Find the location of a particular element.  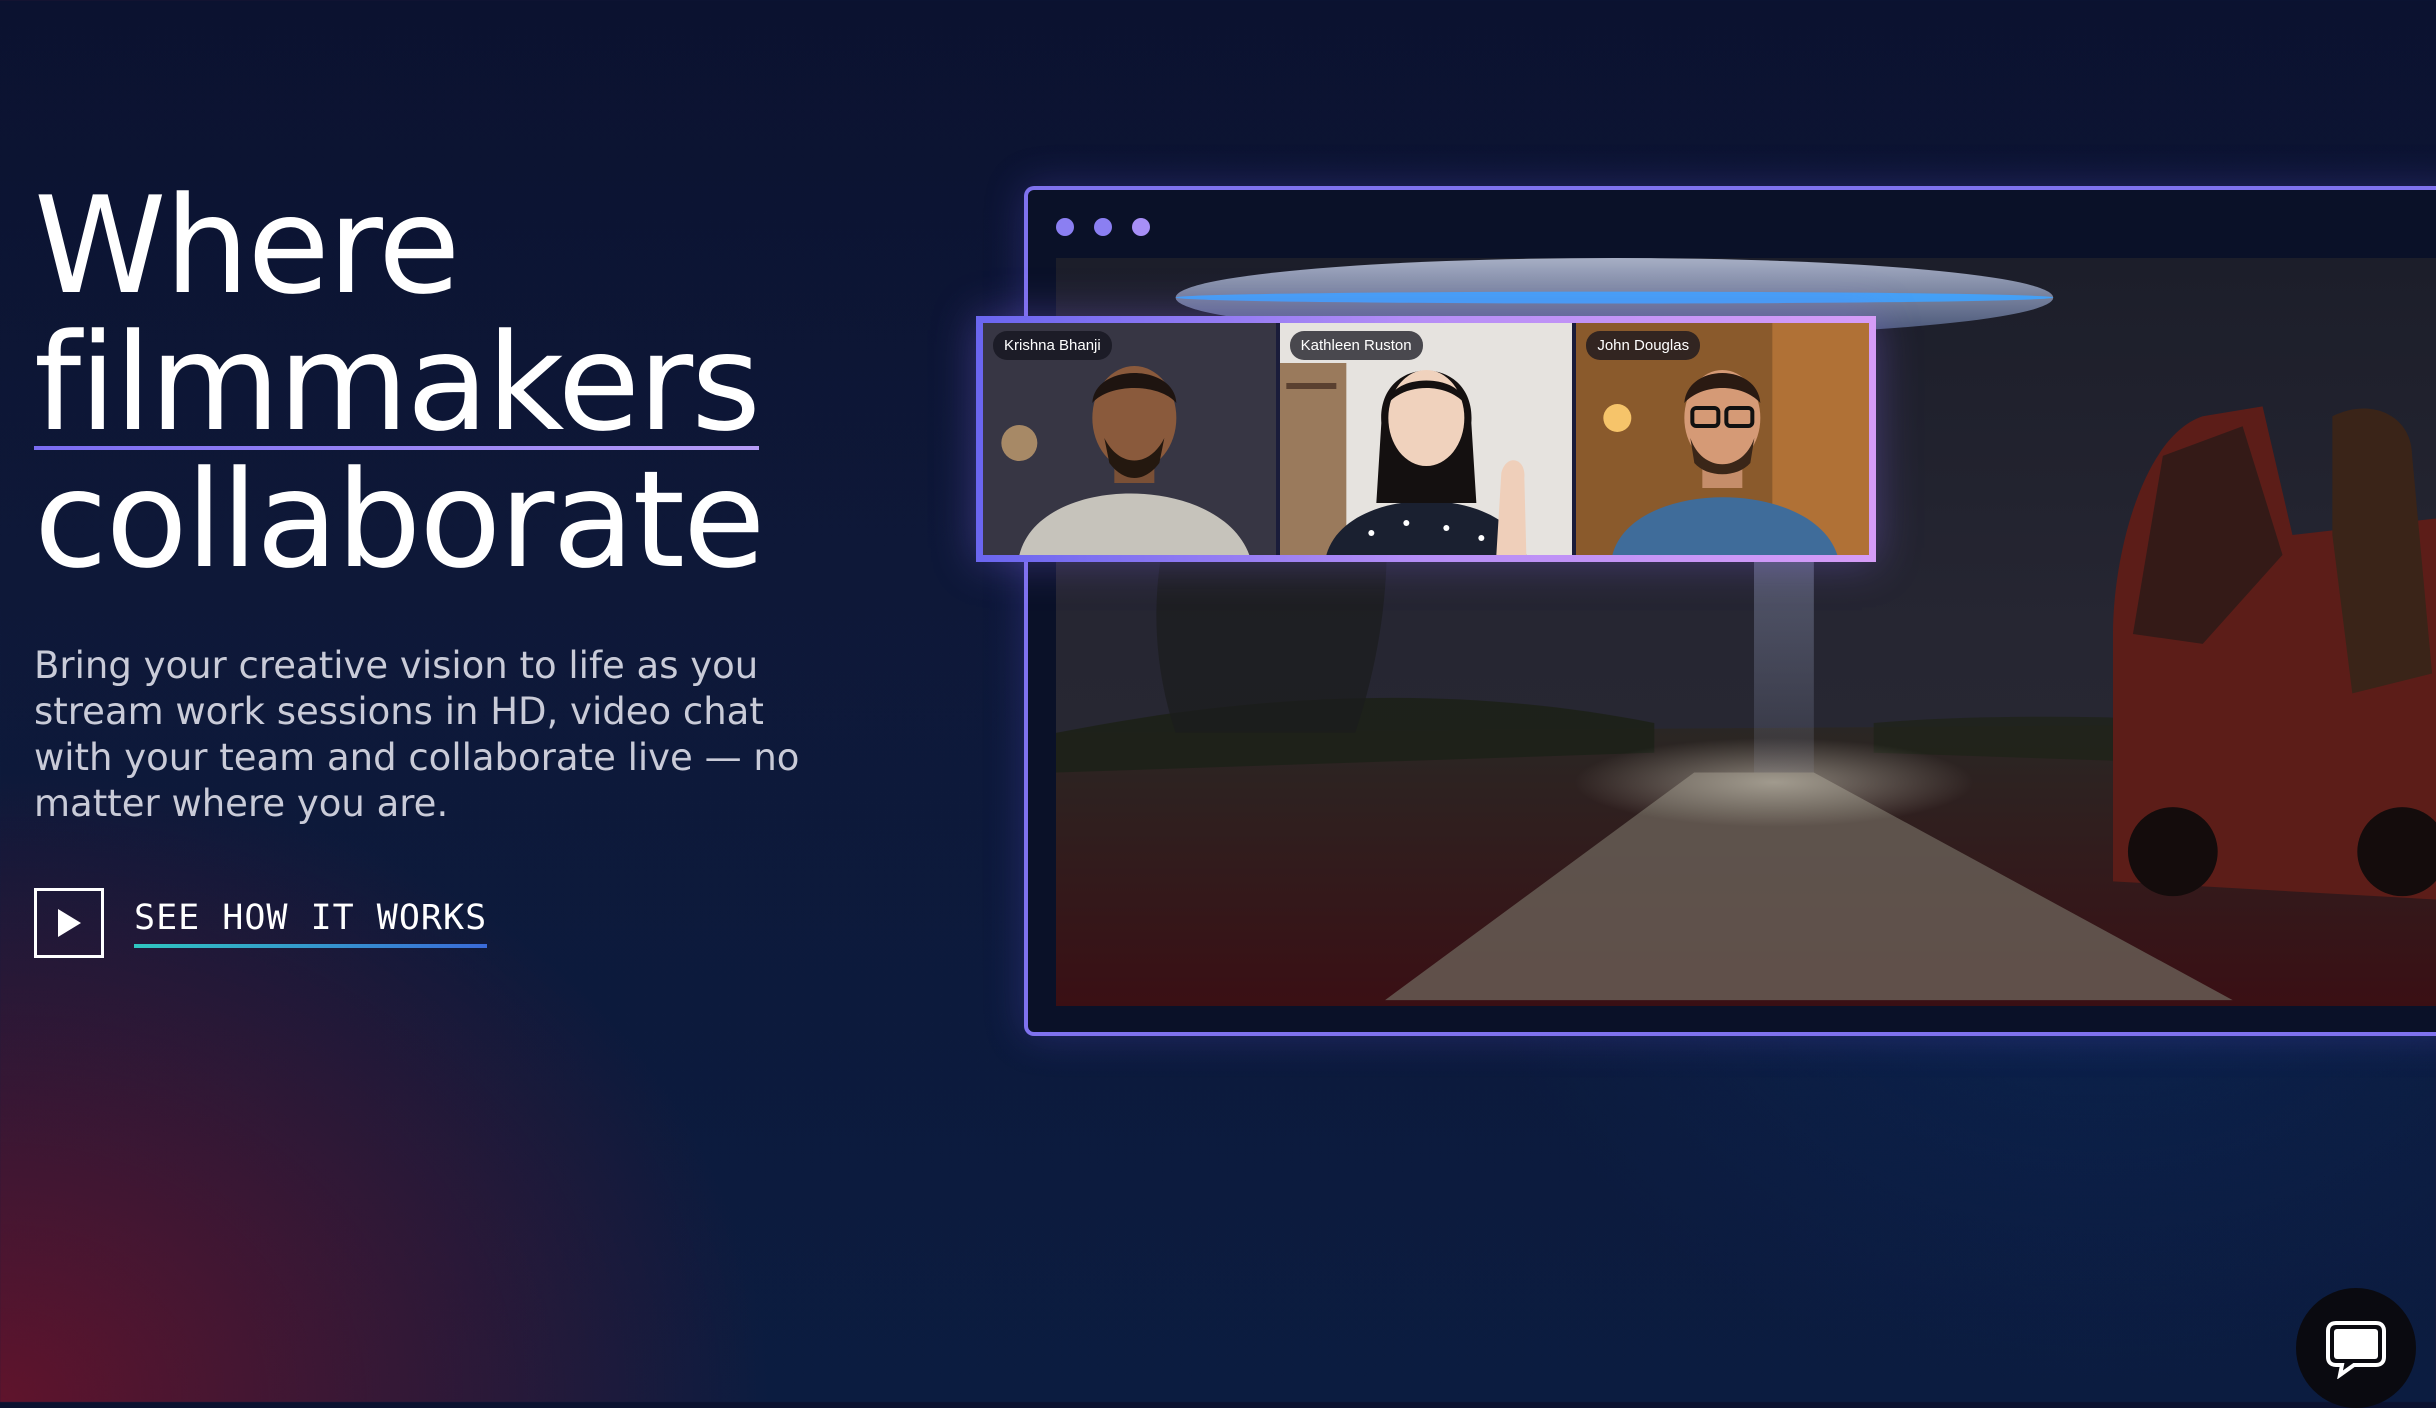

participant-name: Kathleen Ruston is located at coordinates (1356, 345).